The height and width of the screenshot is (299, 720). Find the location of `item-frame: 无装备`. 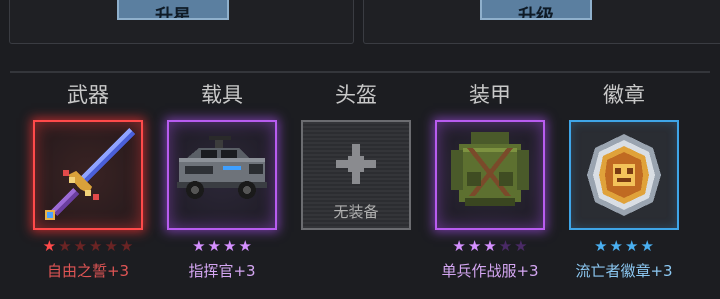

item-frame: 无装备 is located at coordinates (356, 175).